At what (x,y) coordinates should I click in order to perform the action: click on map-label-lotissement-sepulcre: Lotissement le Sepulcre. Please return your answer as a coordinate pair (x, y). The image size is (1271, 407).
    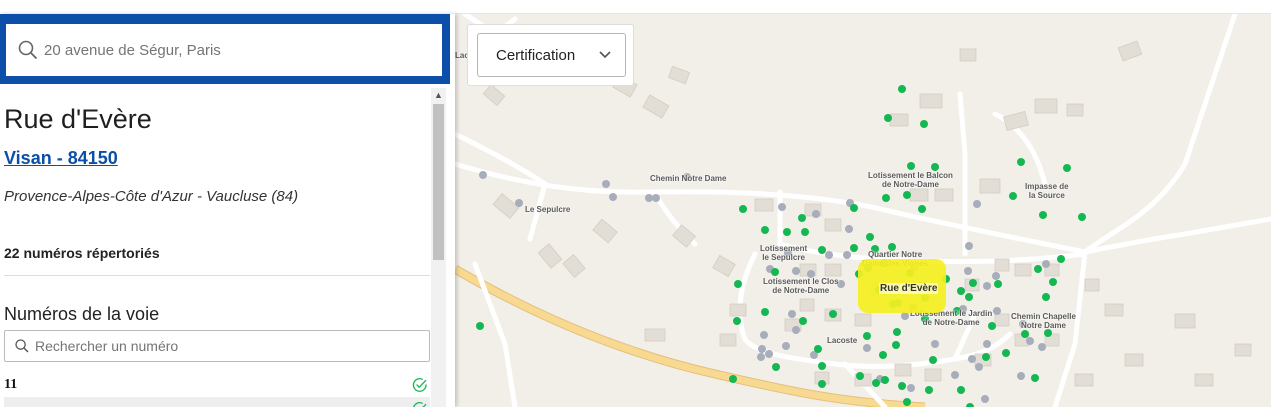
    Looking at the image, I should click on (784, 253).